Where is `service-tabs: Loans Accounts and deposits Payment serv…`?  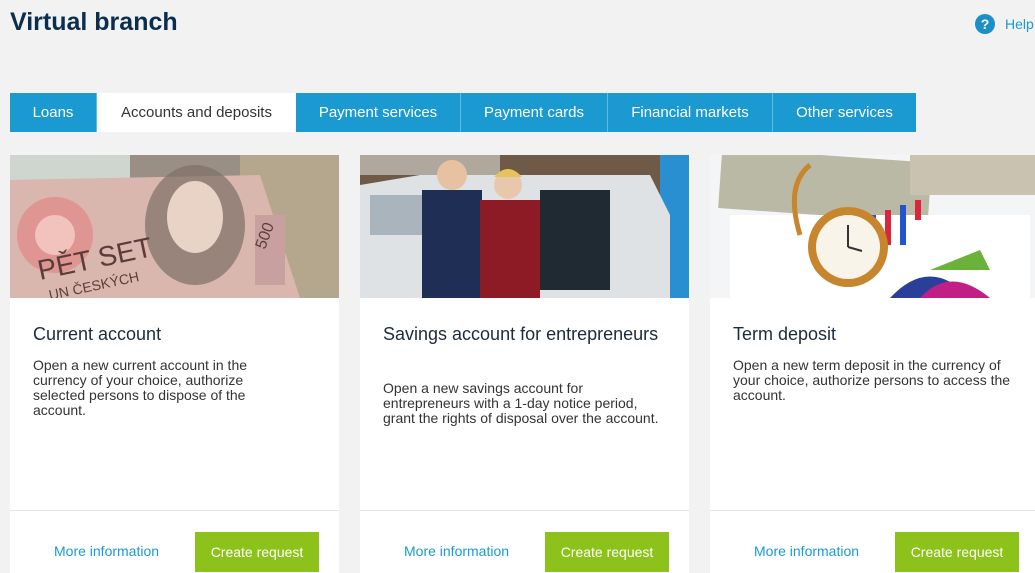 service-tabs: Loans Accounts and deposits Payment serv… is located at coordinates (463, 112).